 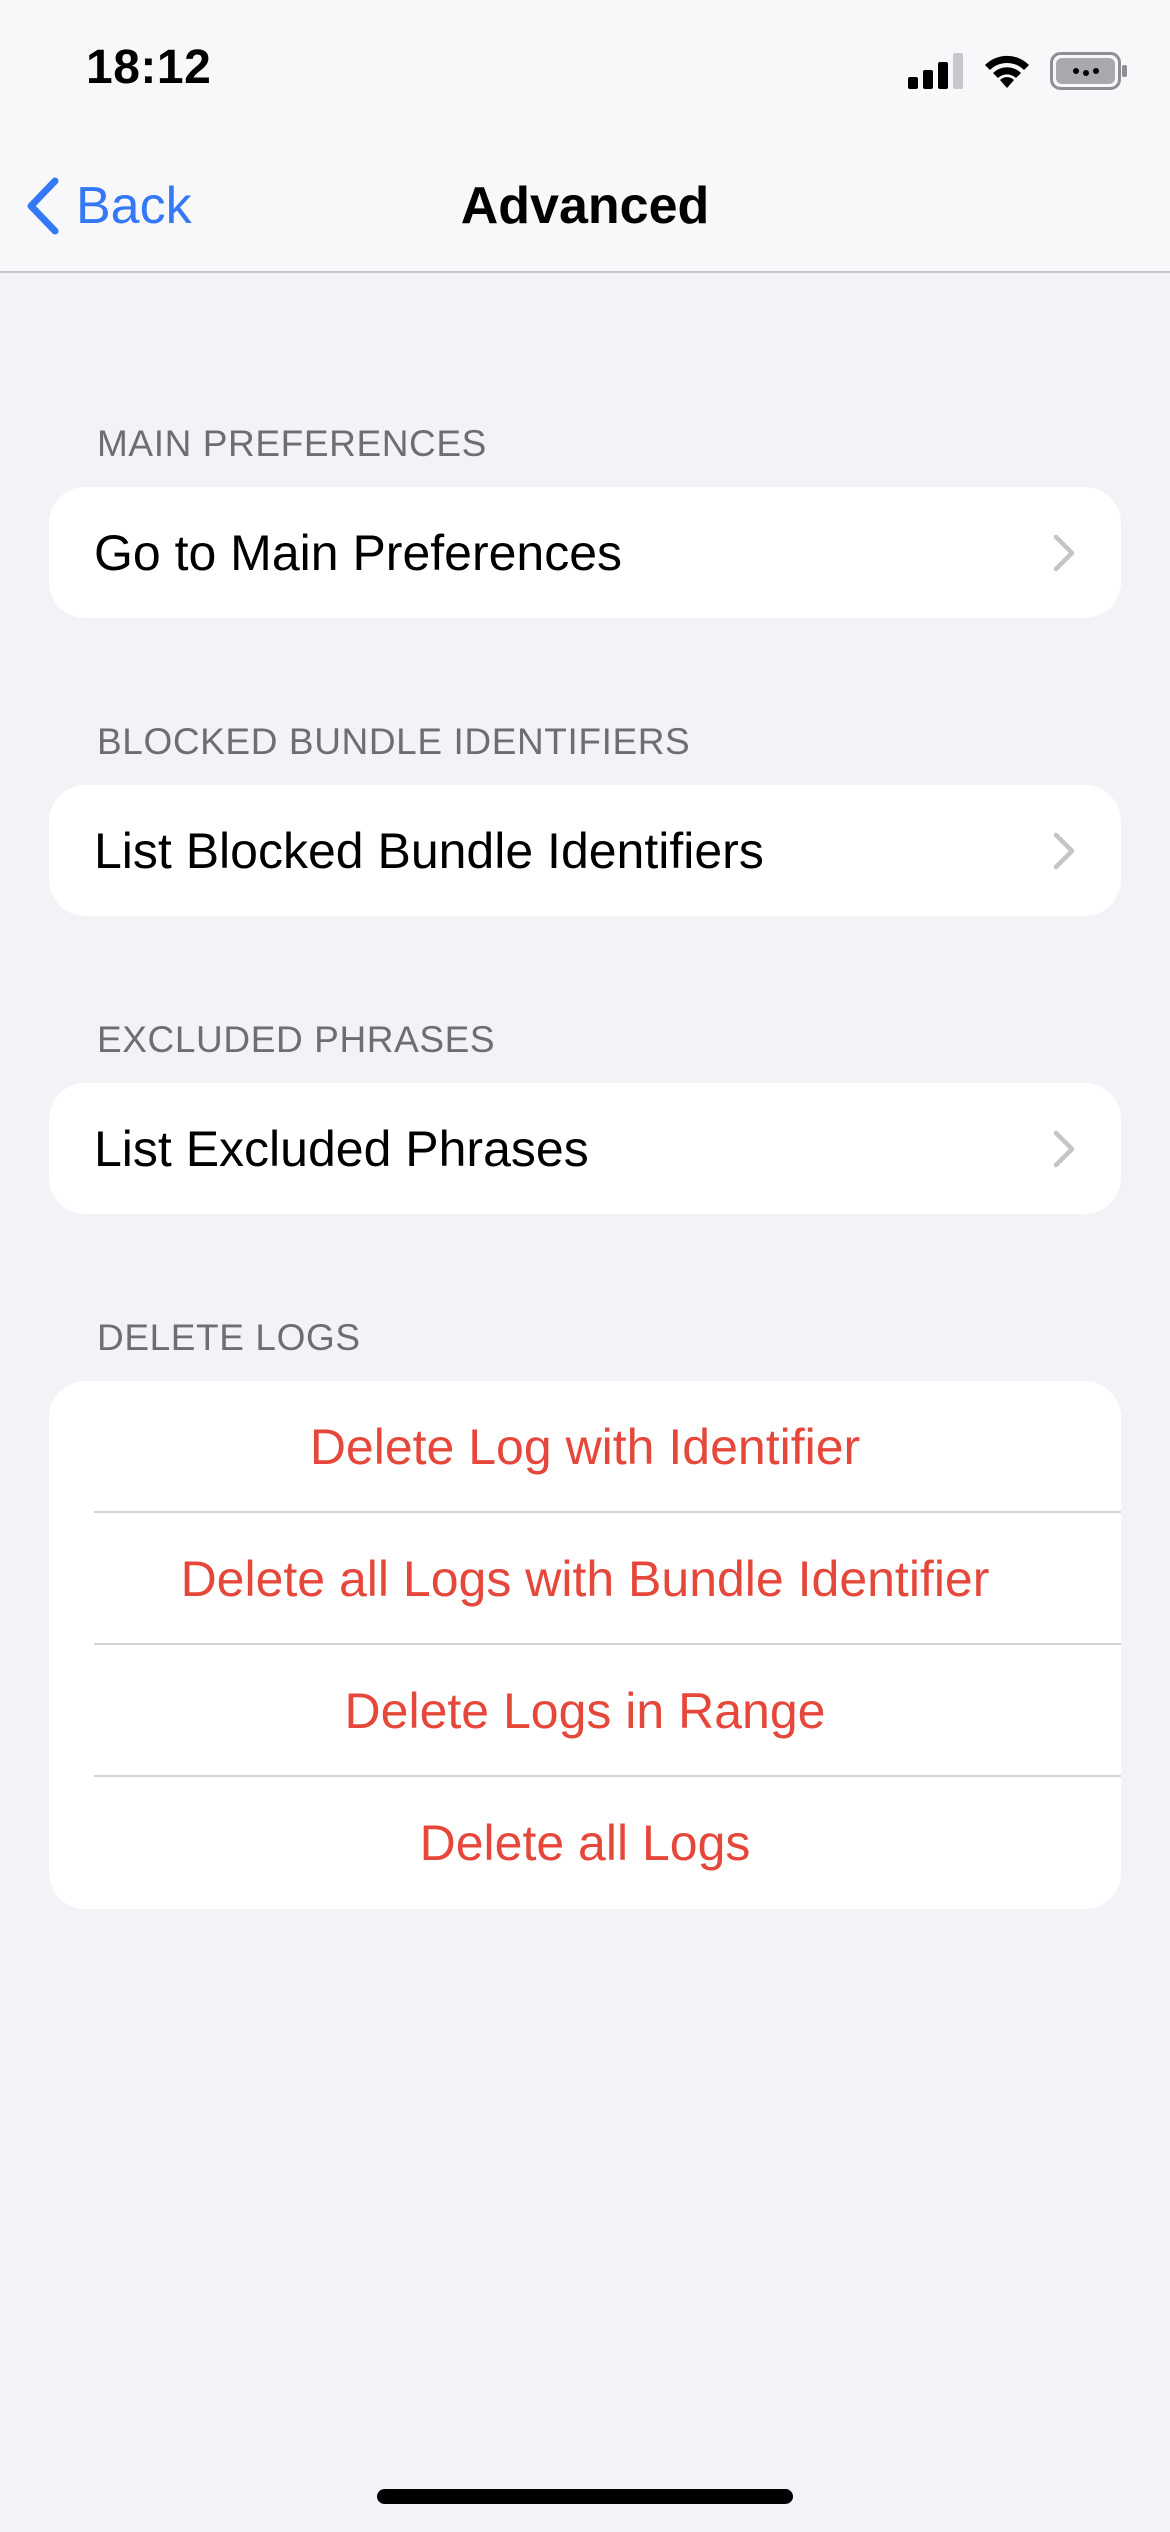 I want to click on row-label: List Excluded Phrases, so click(x=341, y=1148).